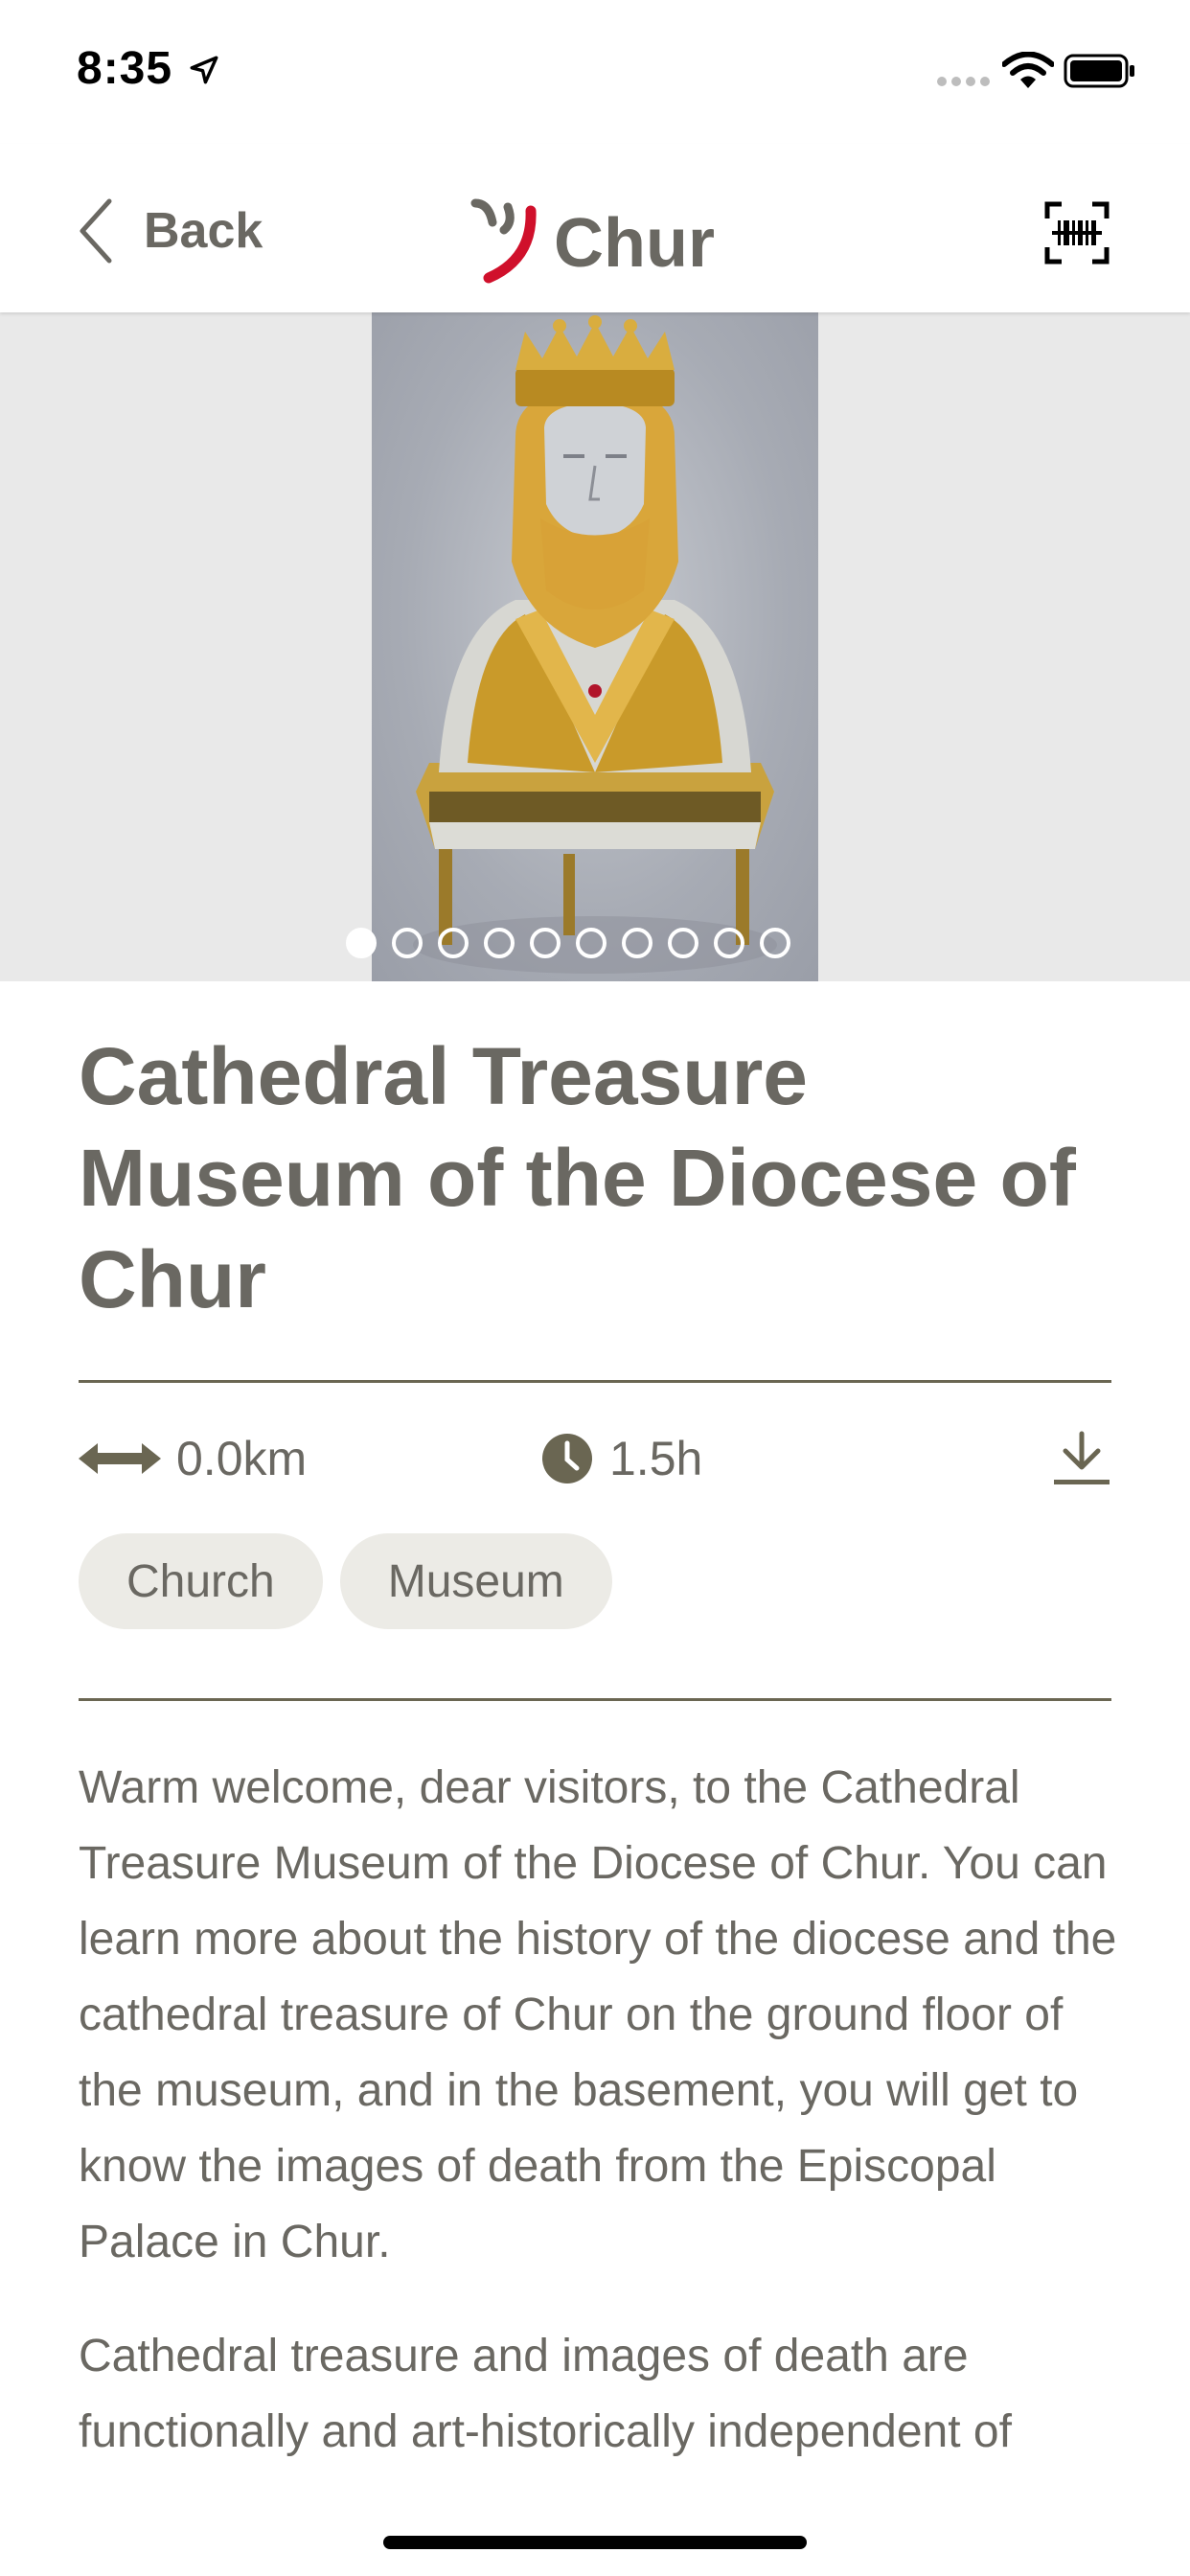 Image resolution: width=1190 pixels, height=2576 pixels. I want to click on distance-info: 0.0km, so click(193, 1458).